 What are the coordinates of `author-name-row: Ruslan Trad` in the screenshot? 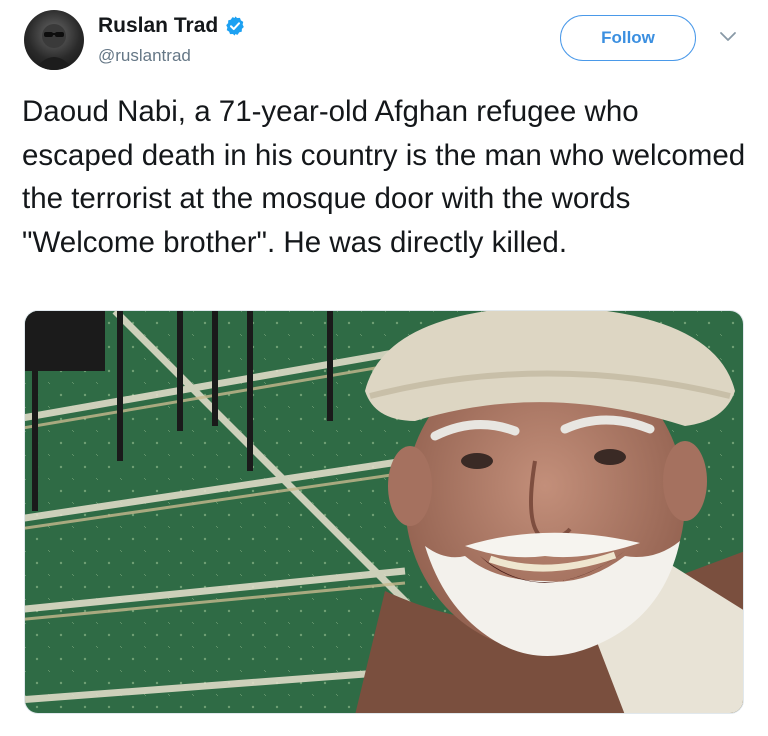 It's located at (172, 26).